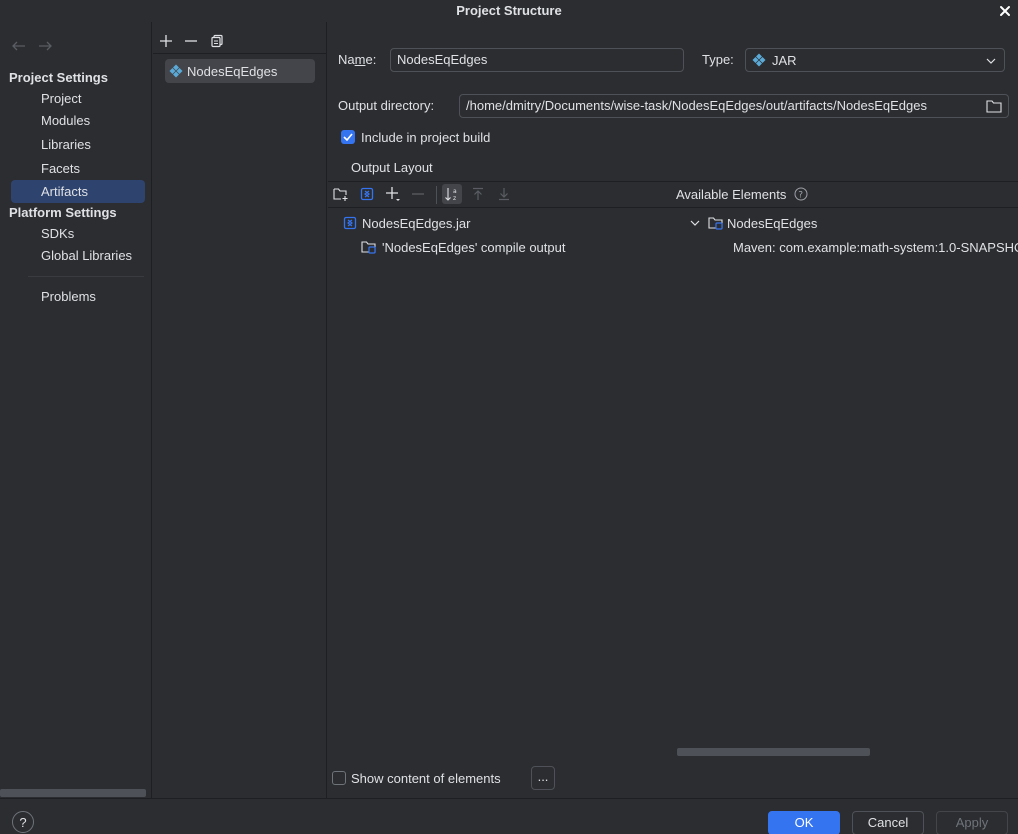  Describe the element at coordinates (78, 168) in the screenshot. I see `sidebar-item-facets: Facets` at that location.